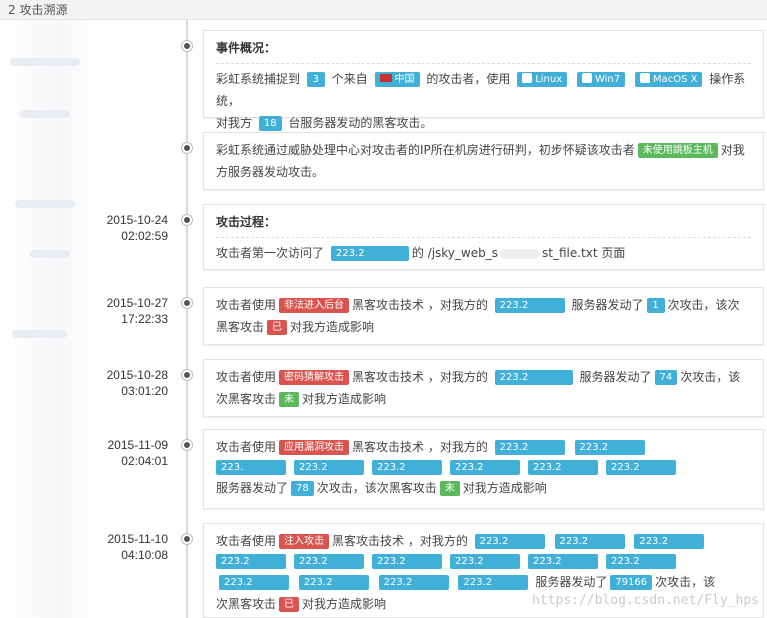  Describe the element at coordinates (187, 319) in the screenshot. I see `timeline-line` at that location.